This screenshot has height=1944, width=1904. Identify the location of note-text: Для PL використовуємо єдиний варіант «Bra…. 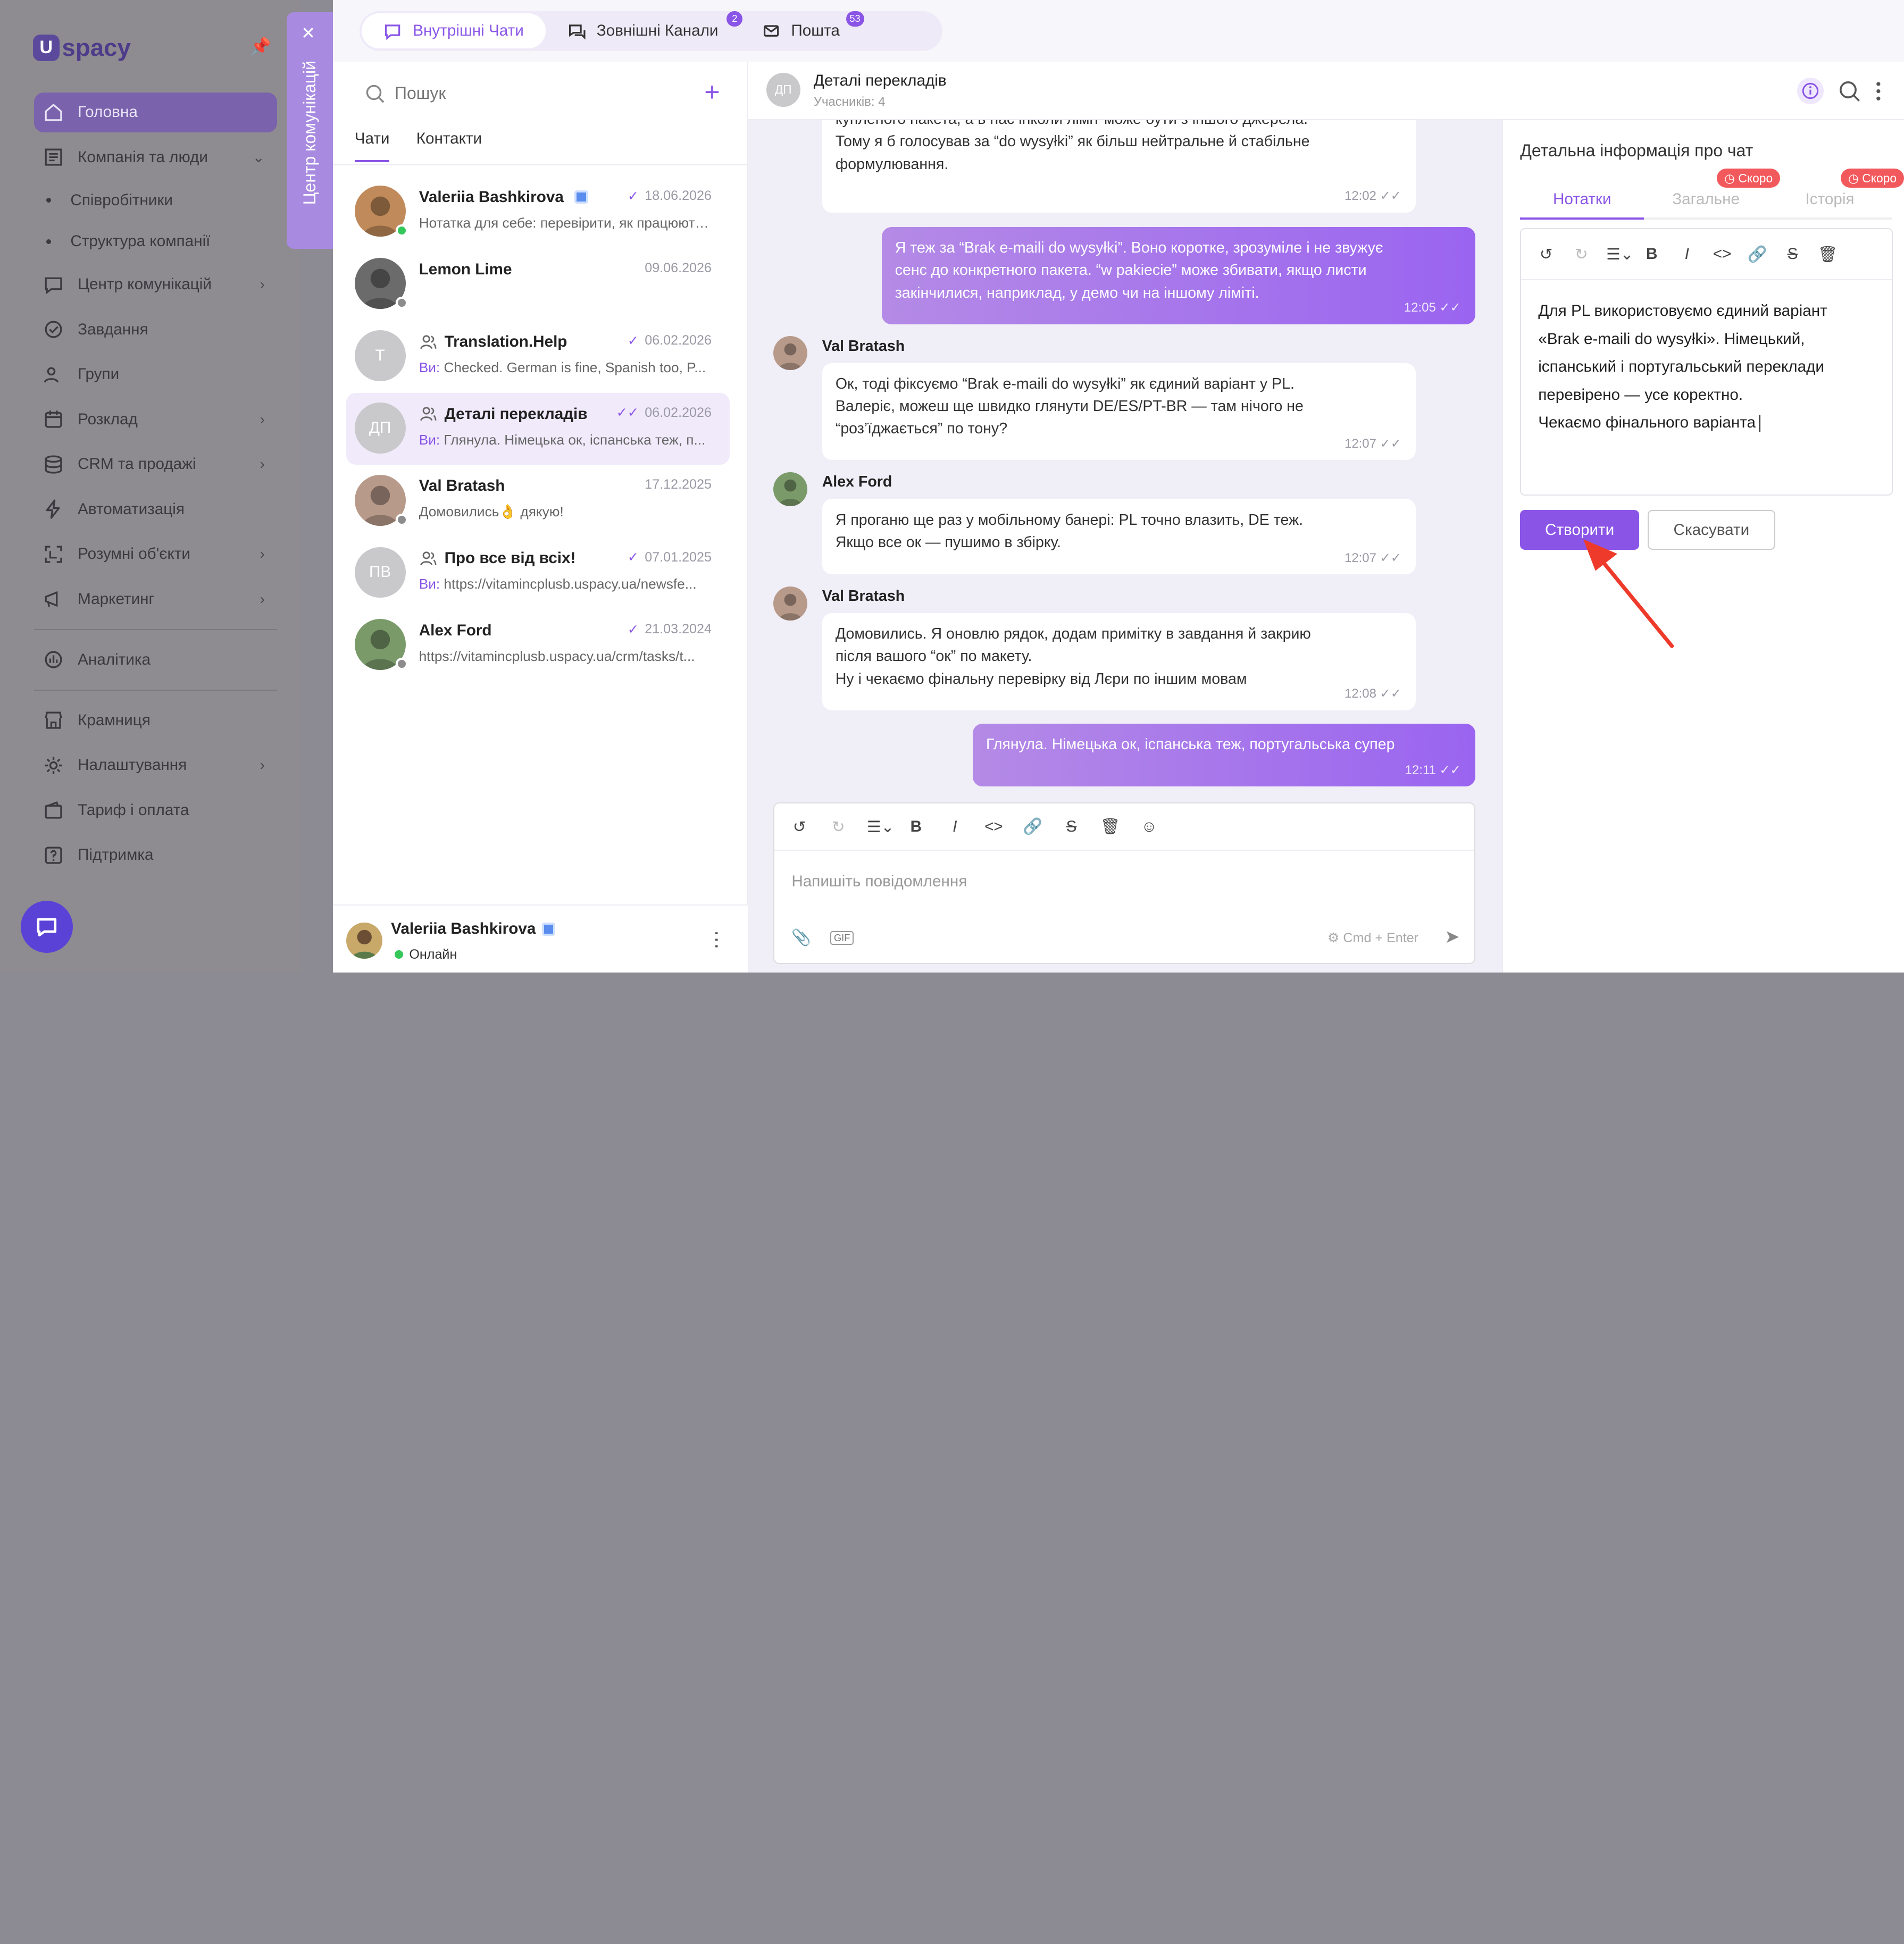
(1711, 367).